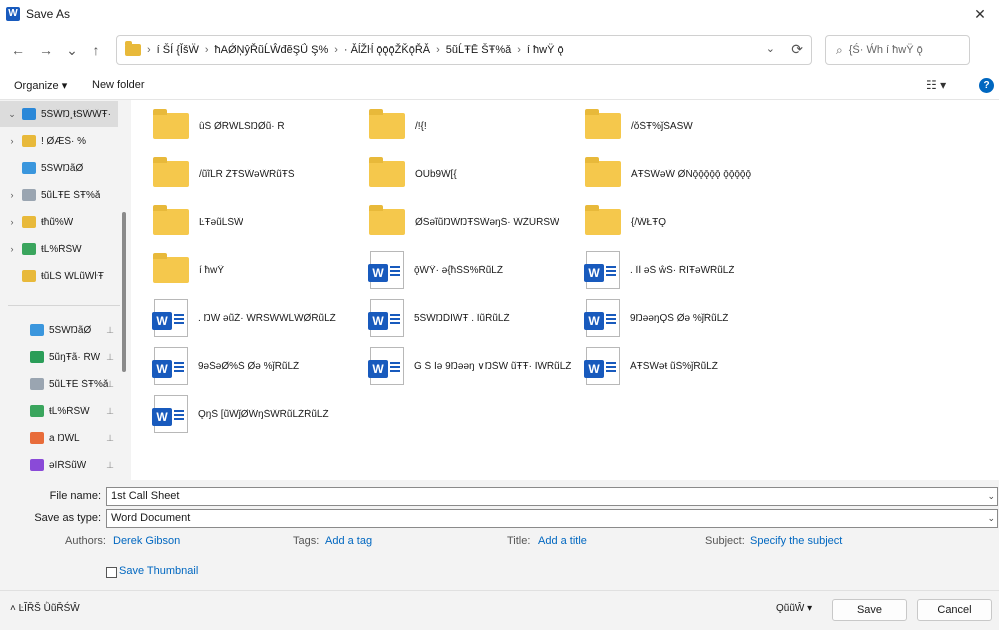 This screenshot has height=630, width=999. I want to click on save-type-select: Word Document ⌄, so click(552, 518).